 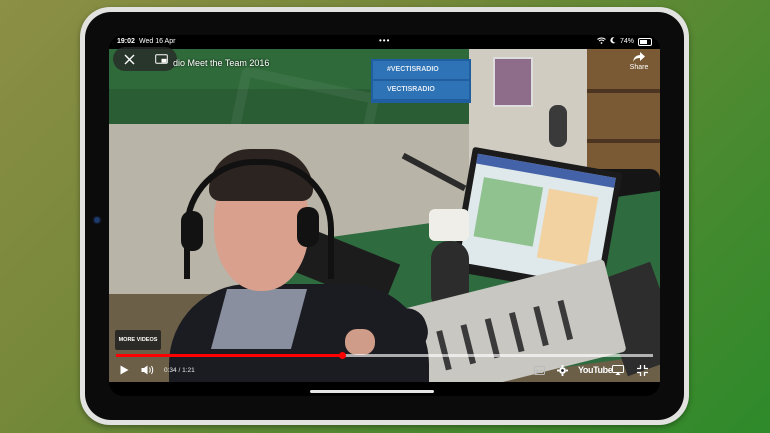 What do you see at coordinates (126, 41) in the screenshot?
I see `status-time: 19:02` at bounding box center [126, 41].